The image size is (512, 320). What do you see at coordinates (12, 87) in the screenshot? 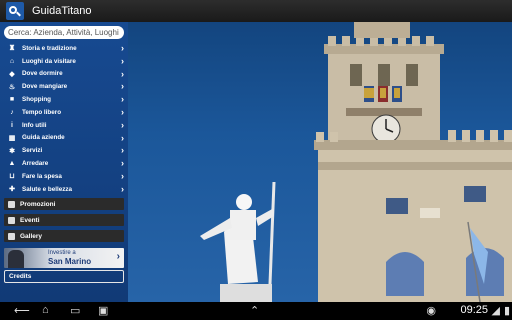
I see `dining-icon: ♨` at bounding box center [12, 87].